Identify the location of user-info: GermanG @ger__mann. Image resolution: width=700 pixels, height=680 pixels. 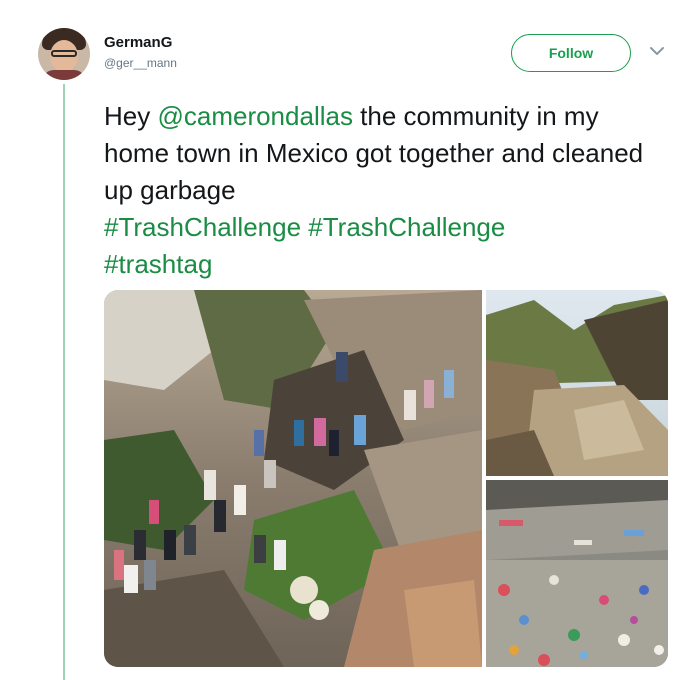
(140, 52).